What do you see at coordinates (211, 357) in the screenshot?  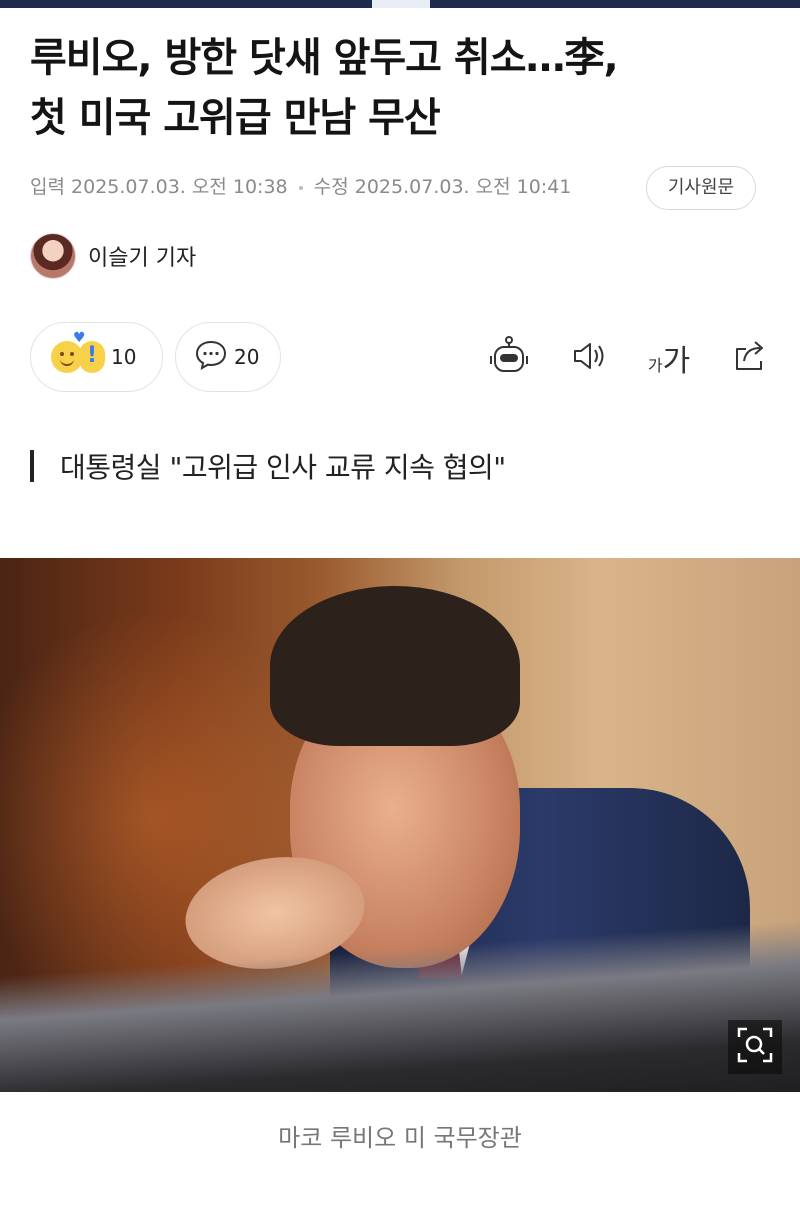 I see `comment-icon` at bounding box center [211, 357].